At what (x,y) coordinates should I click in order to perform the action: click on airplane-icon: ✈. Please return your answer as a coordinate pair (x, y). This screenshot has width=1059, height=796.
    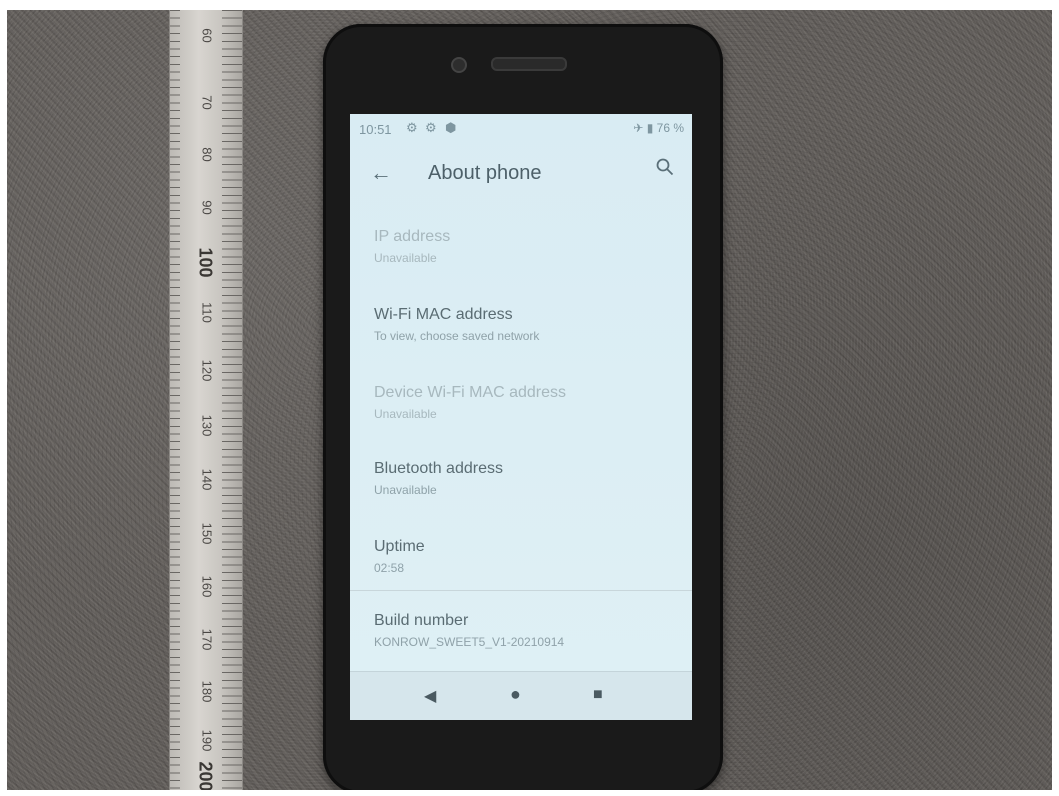
    Looking at the image, I should click on (638, 128).